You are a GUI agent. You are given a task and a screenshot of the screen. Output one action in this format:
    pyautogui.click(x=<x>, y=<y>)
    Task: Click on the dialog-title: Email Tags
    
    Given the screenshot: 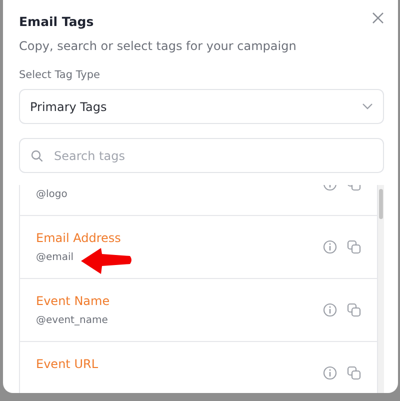 What is the action you would take?
    pyautogui.click(x=56, y=21)
    